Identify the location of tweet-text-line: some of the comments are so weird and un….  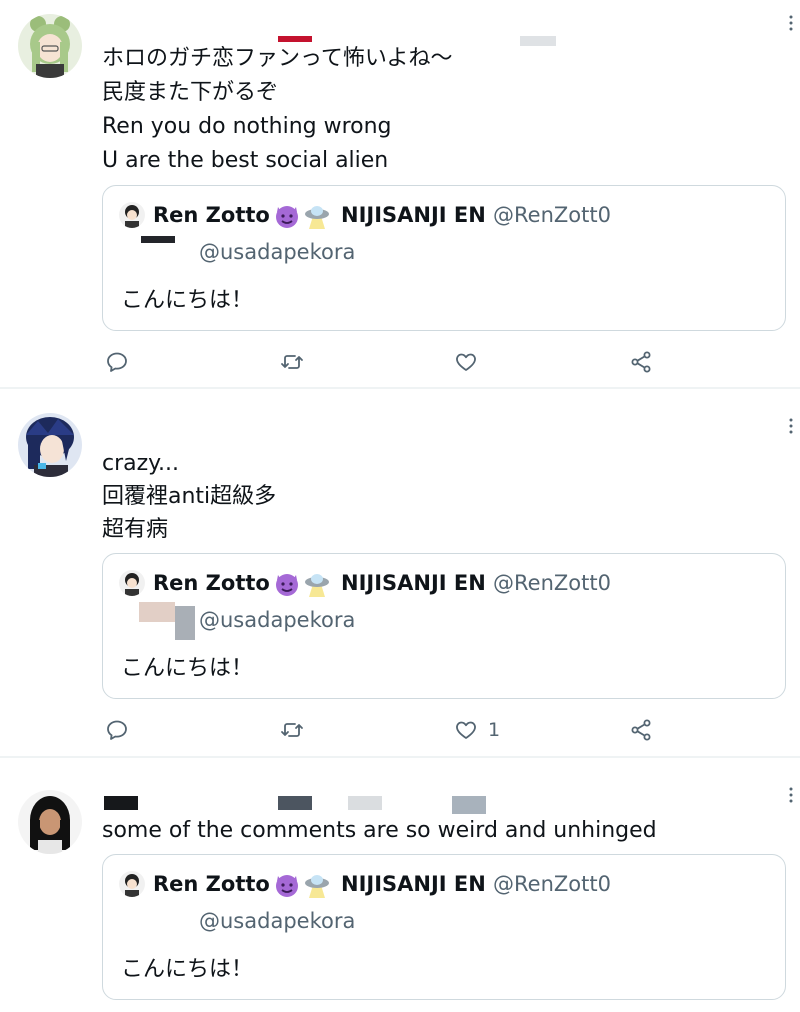
(379, 830).